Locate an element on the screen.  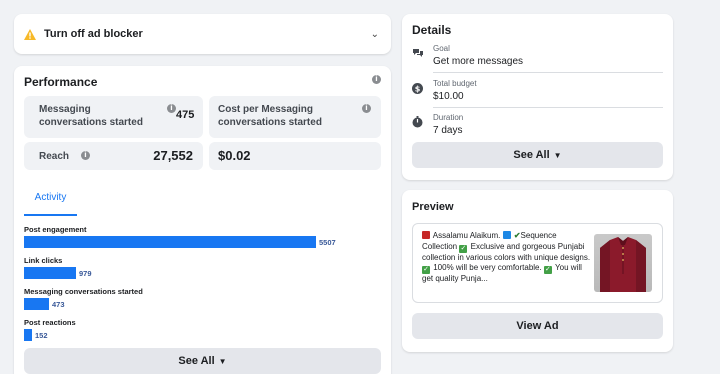
dollar-icon: $ is located at coordinates (417, 87).